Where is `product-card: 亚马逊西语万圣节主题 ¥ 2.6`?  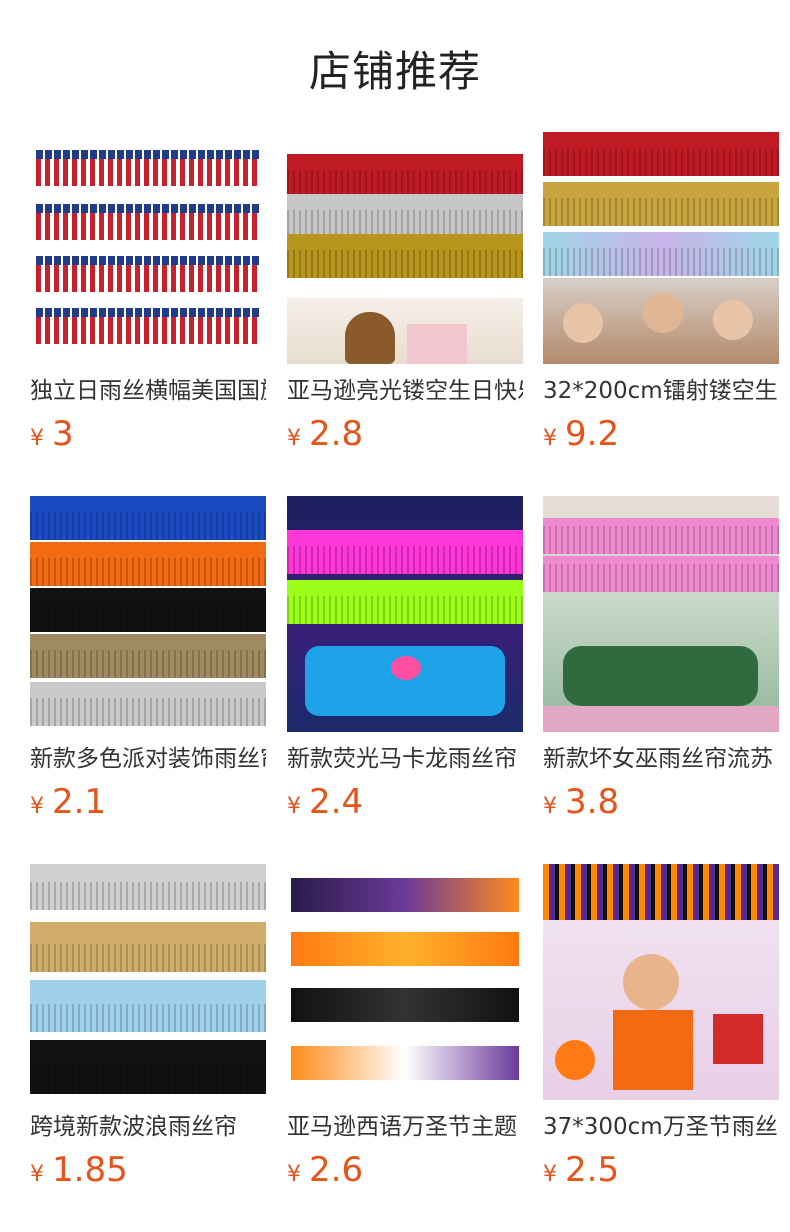
product-card: 亚马逊西语万圣节主题 ¥ 2.6 is located at coordinates (405, 1027).